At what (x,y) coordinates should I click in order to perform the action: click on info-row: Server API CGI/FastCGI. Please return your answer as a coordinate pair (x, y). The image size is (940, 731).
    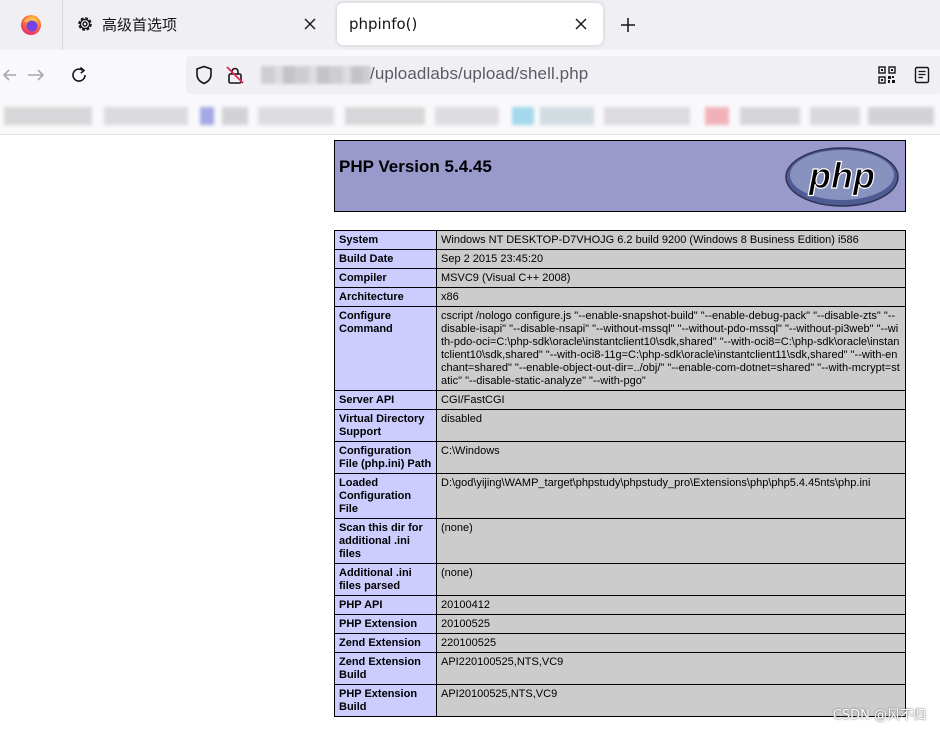
    Looking at the image, I should click on (620, 400).